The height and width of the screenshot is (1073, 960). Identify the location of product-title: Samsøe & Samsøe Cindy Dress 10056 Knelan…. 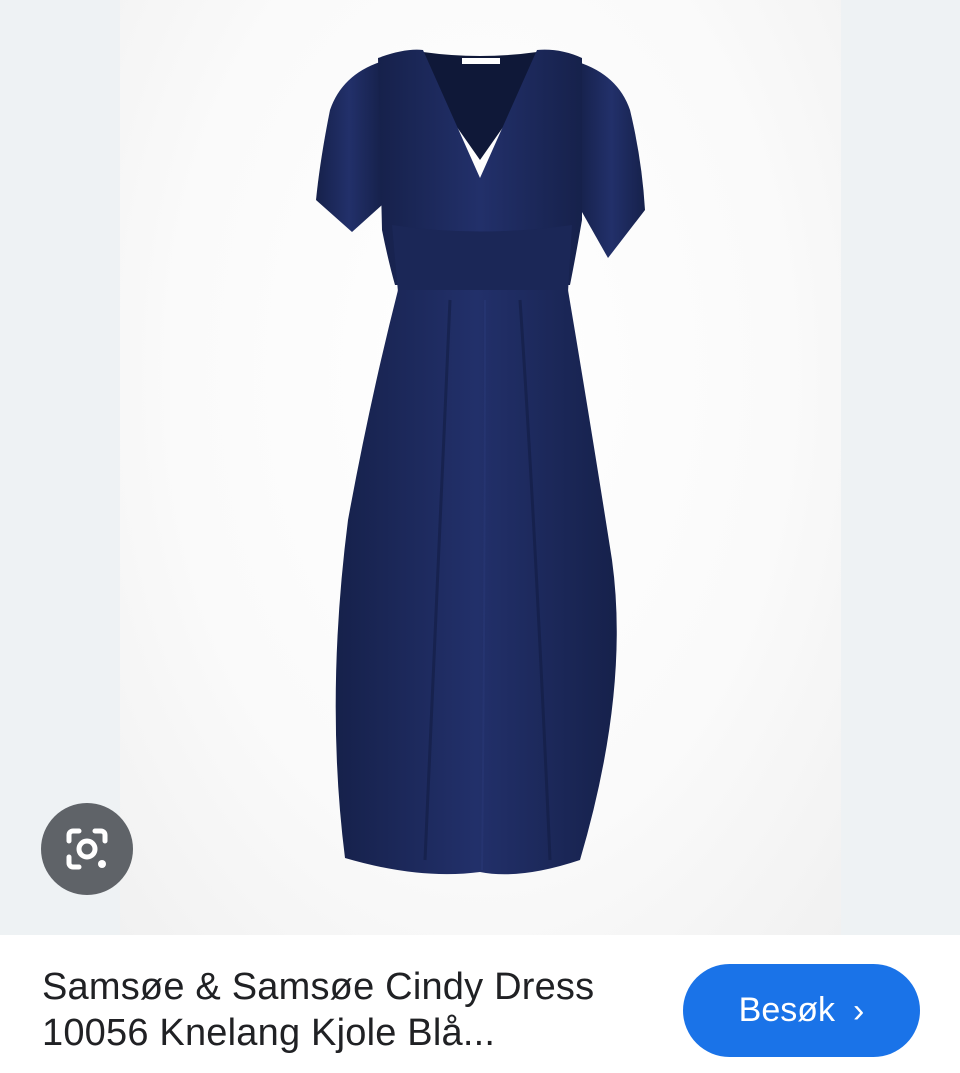
(352, 1010).